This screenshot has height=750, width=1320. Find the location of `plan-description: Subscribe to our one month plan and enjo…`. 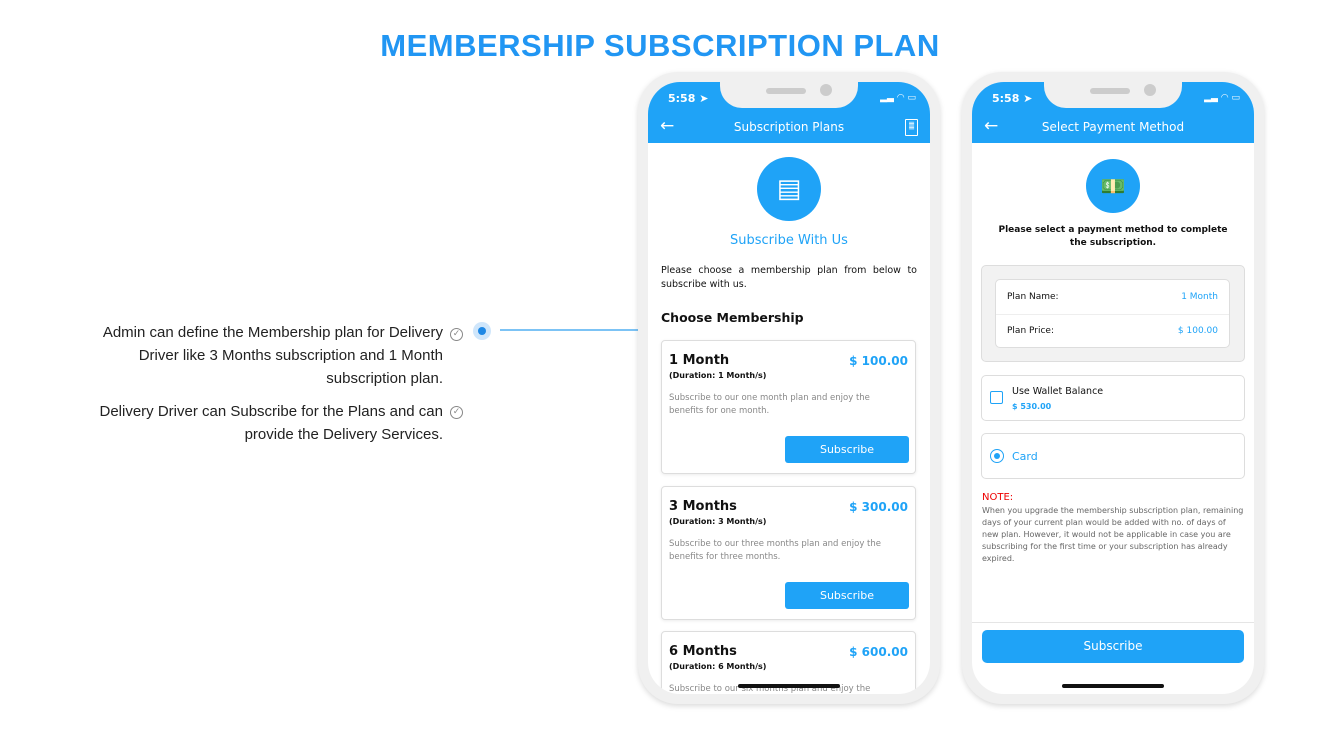

plan-description: Subscribe to our one month plan and enjo… is located at coordinates (769, 404).